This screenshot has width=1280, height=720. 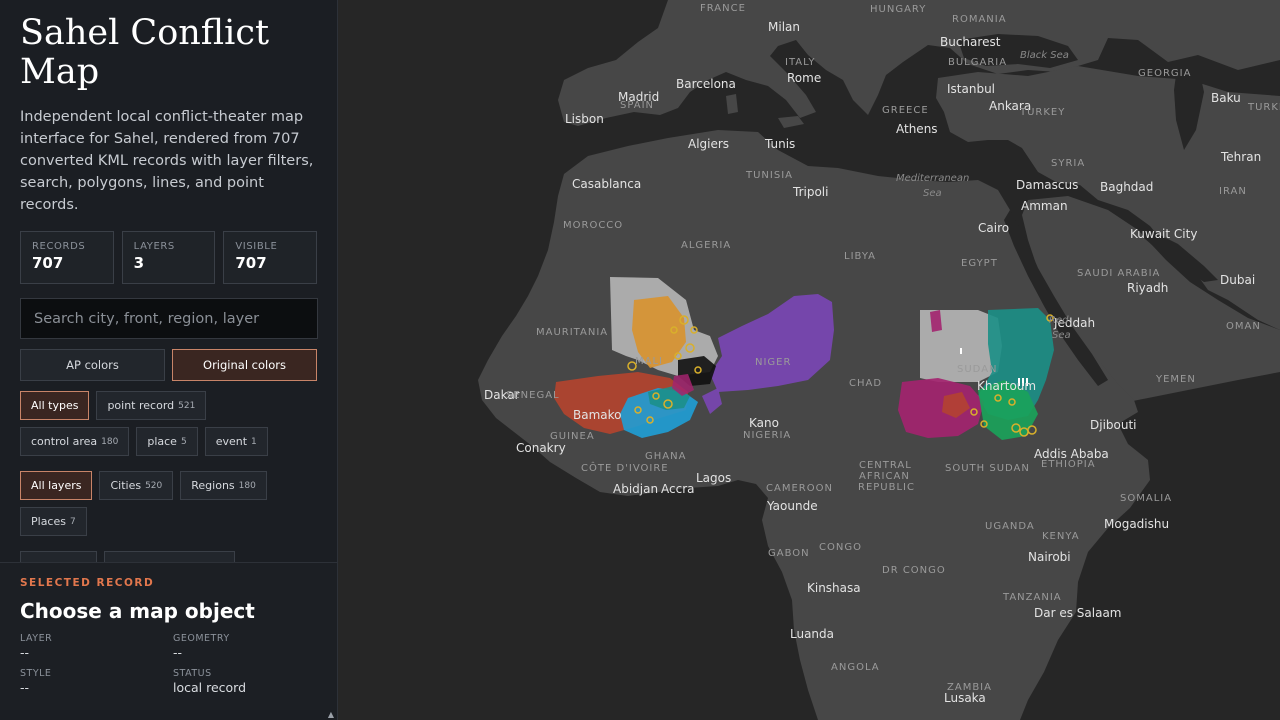 What do you see at coordinates (231, 441) in the screenshot?
I see `chip-label: event` at bounding box center [231, 441].